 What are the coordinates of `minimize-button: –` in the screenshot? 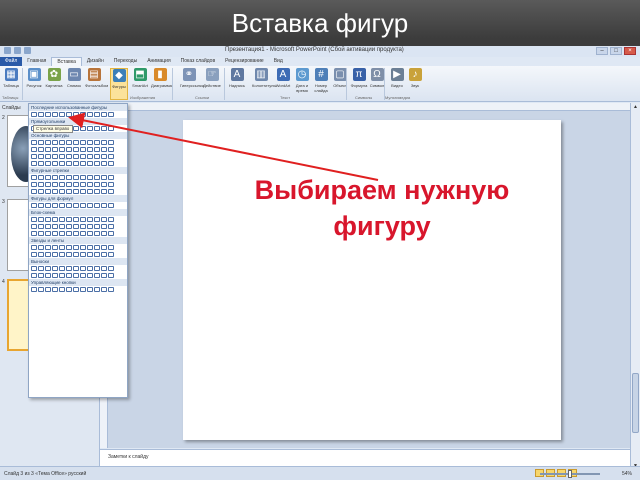 It's located at (602, 51).